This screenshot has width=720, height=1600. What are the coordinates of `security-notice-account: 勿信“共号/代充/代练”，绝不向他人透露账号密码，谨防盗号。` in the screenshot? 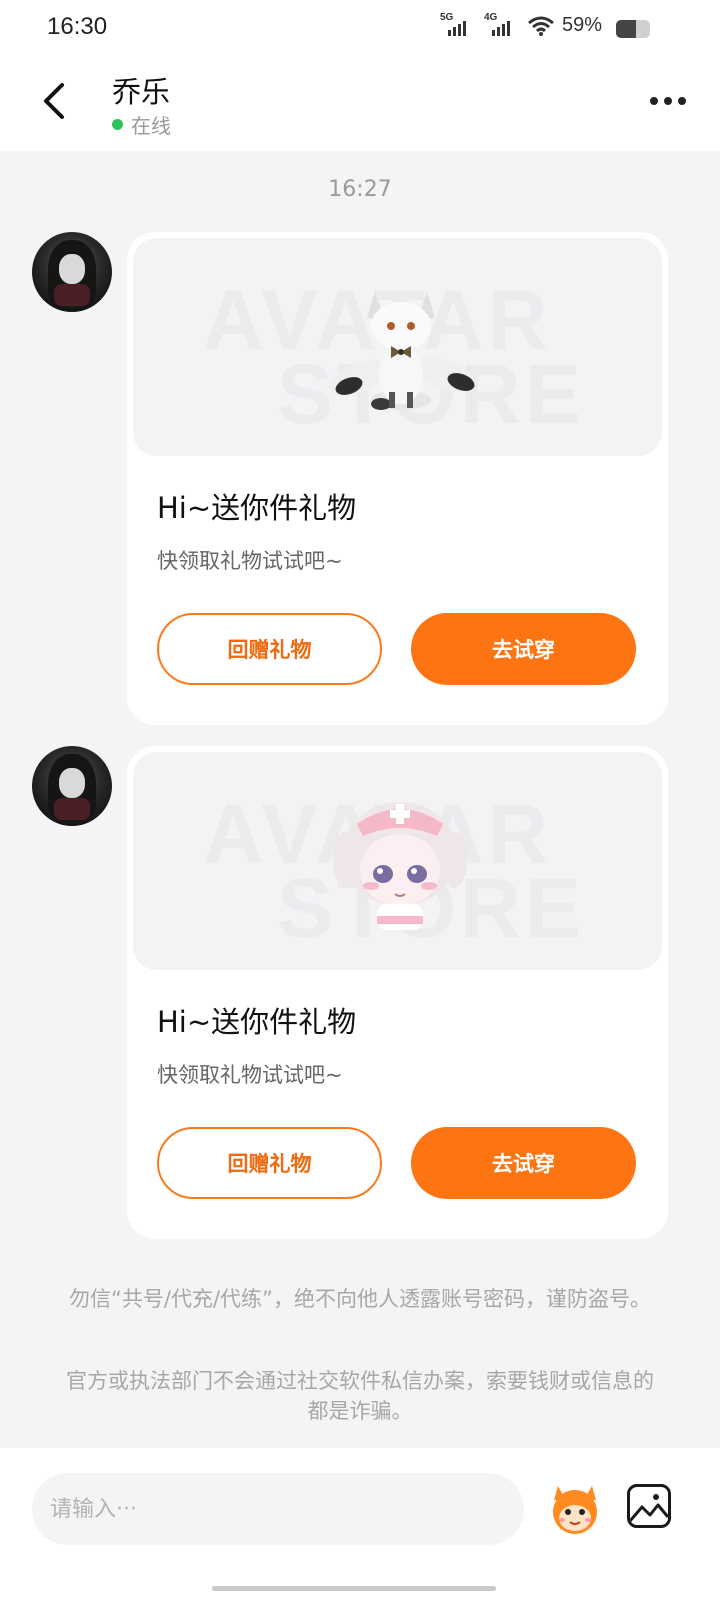 It's located at (360, 1299).